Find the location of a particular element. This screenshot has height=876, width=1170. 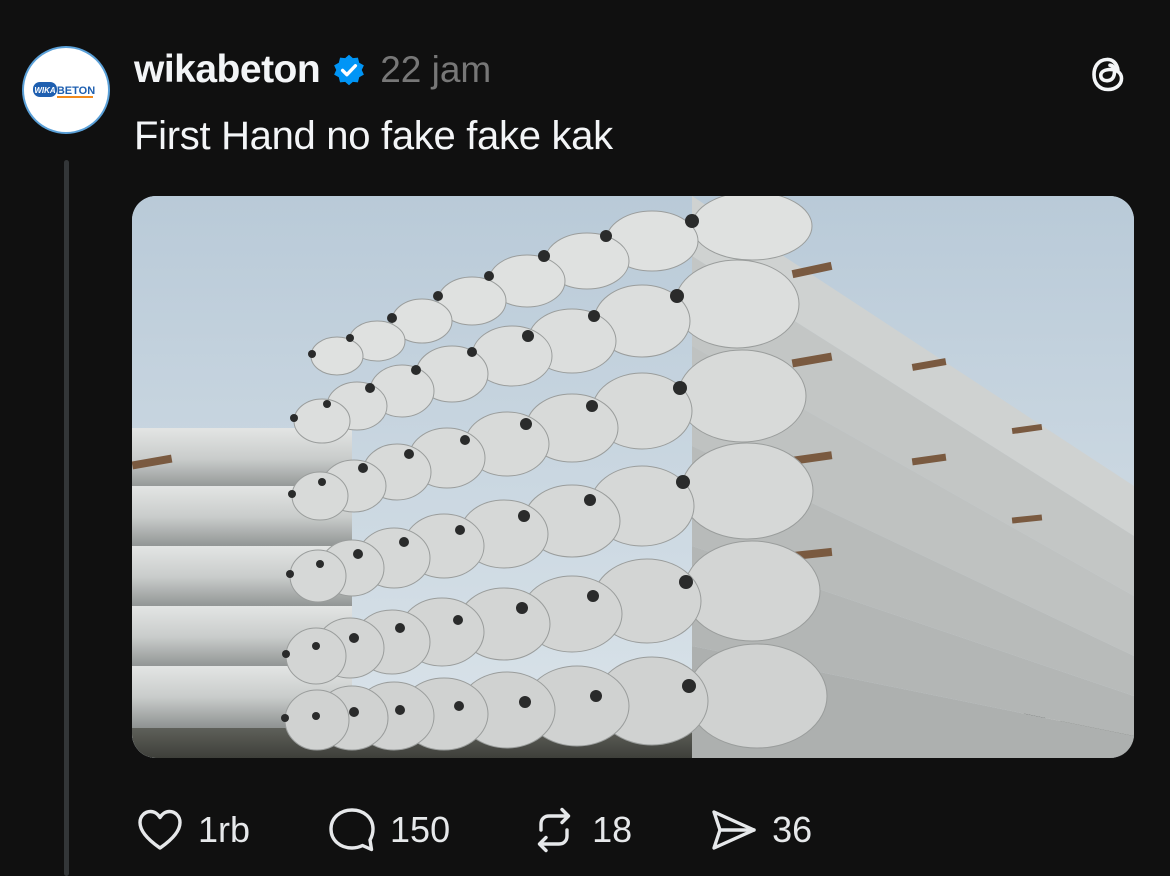

post-header: wikabeton 22 jam is located at coordinates (312, 70).